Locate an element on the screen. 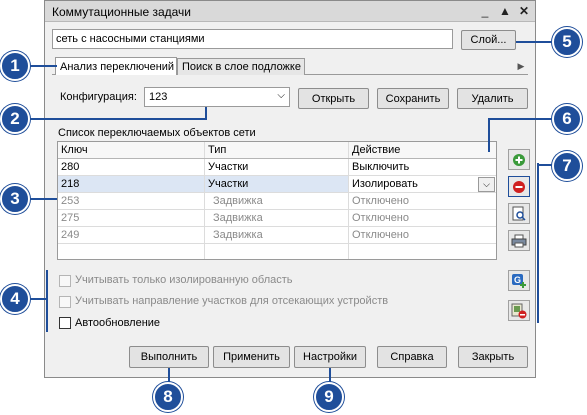 The image size is (587, 415). svg-text: G is located at coordinates (517, 280).